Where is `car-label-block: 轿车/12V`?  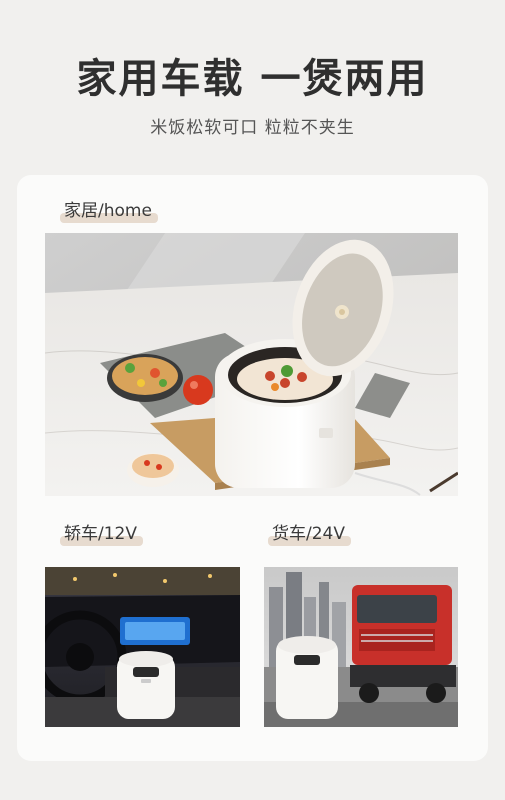
car-label-block: 轿车/12V is located at coordinates (101, 532).